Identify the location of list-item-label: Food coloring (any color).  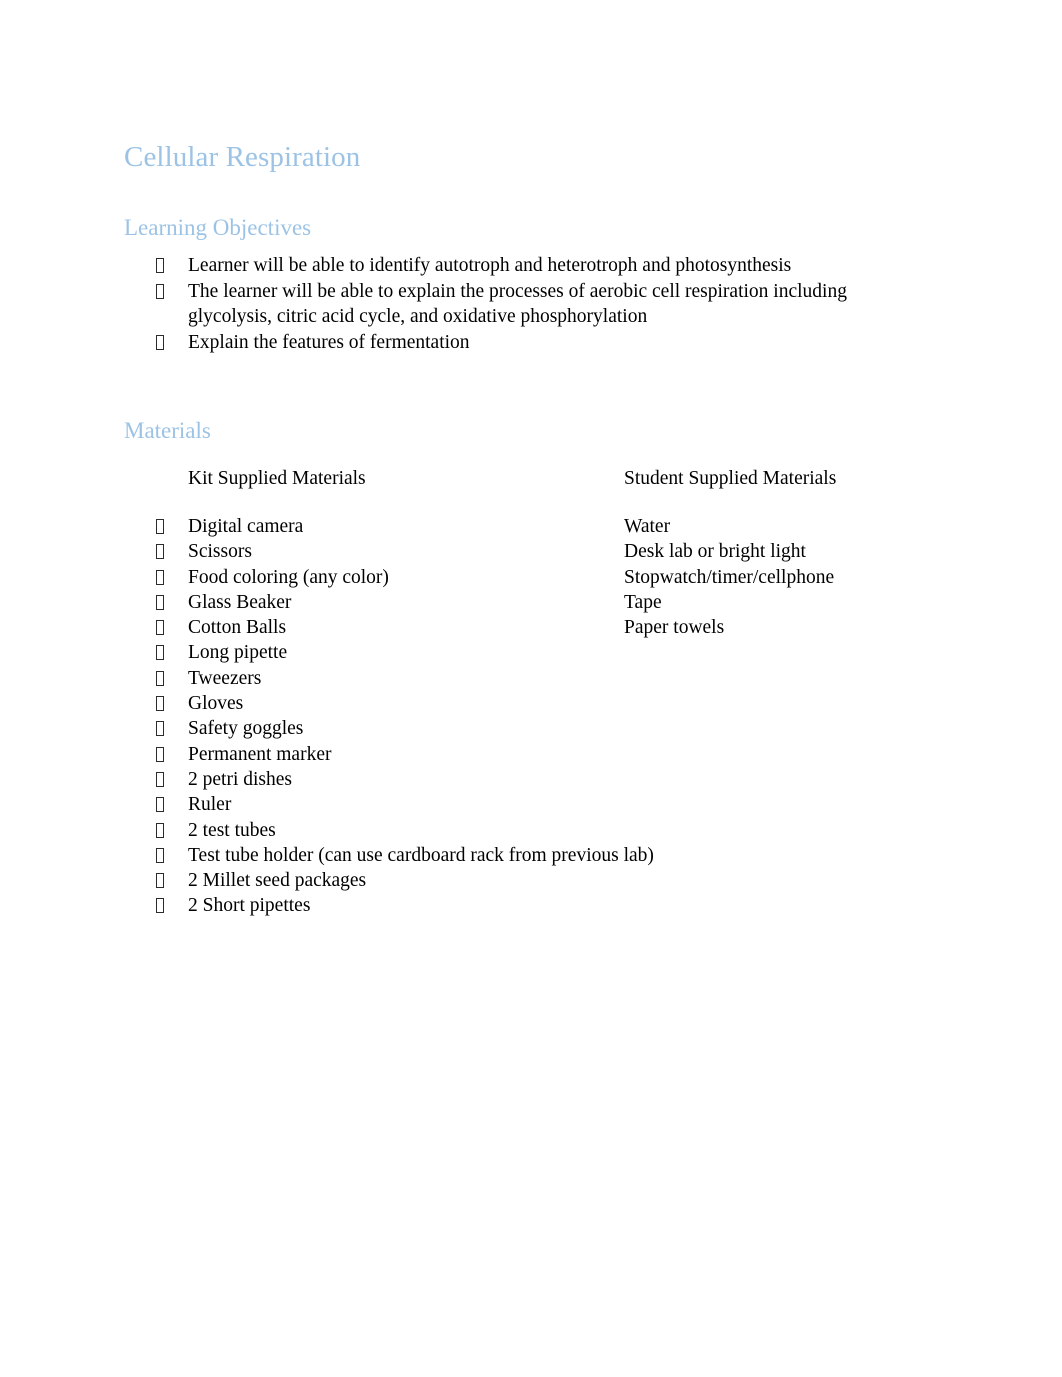
(288, 577).